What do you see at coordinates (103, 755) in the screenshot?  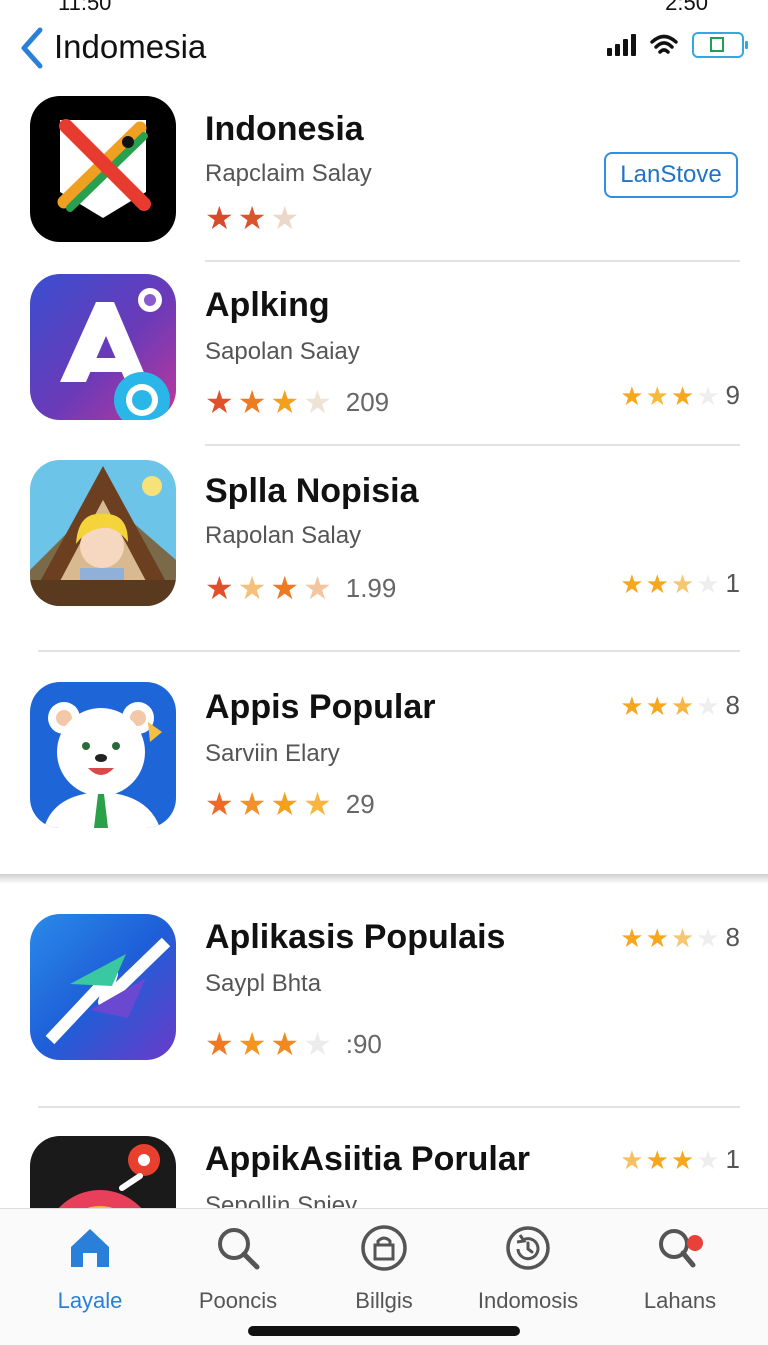 I see `app-icon-appis-popular` at bounding box center [103, 755].